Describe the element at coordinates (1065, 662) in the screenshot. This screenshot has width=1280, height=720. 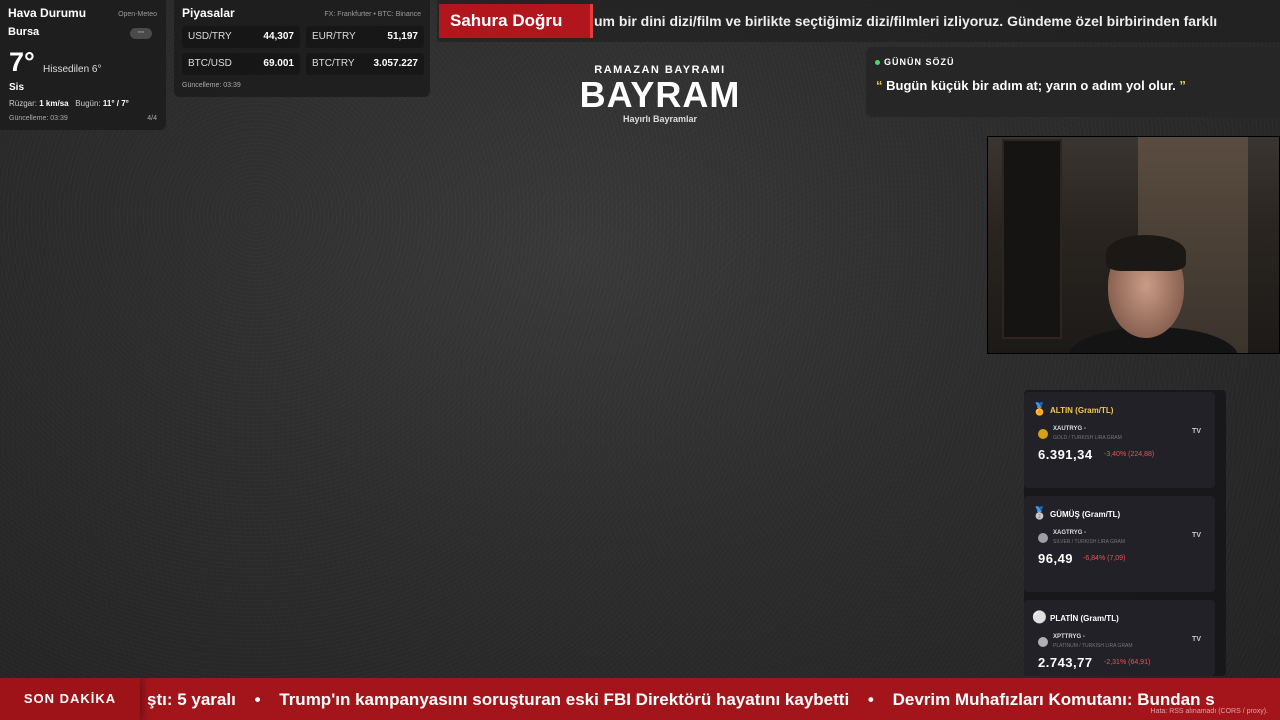
I see `metal-price: 2.743,77` at that location.